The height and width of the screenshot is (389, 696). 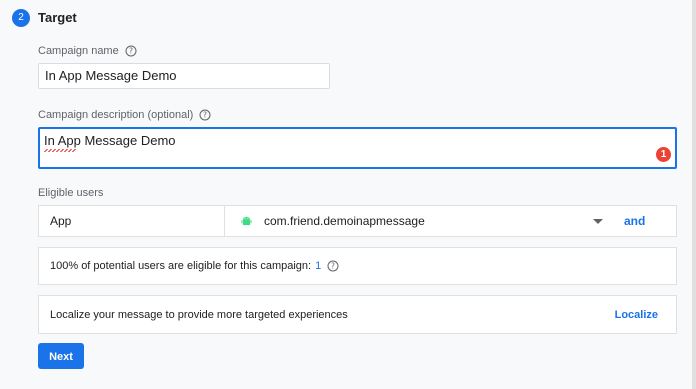 What do you see at coordinates (598, 221) in the screenshot?
I see `chevron-down-icon` at bounding box center [598, 221].